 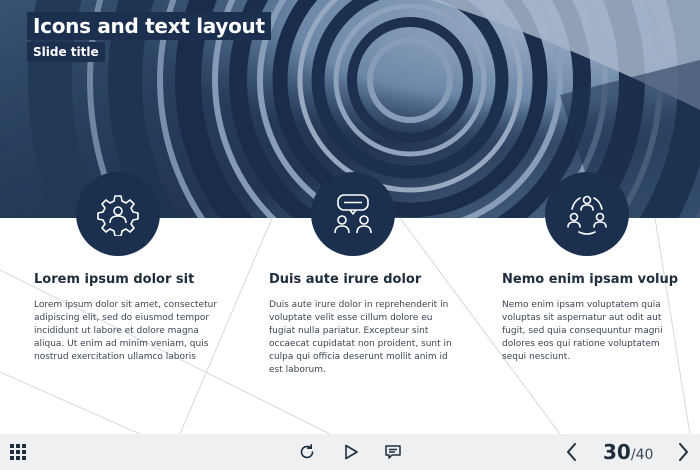 I want to click on play-button, so click(x=351, y=452).